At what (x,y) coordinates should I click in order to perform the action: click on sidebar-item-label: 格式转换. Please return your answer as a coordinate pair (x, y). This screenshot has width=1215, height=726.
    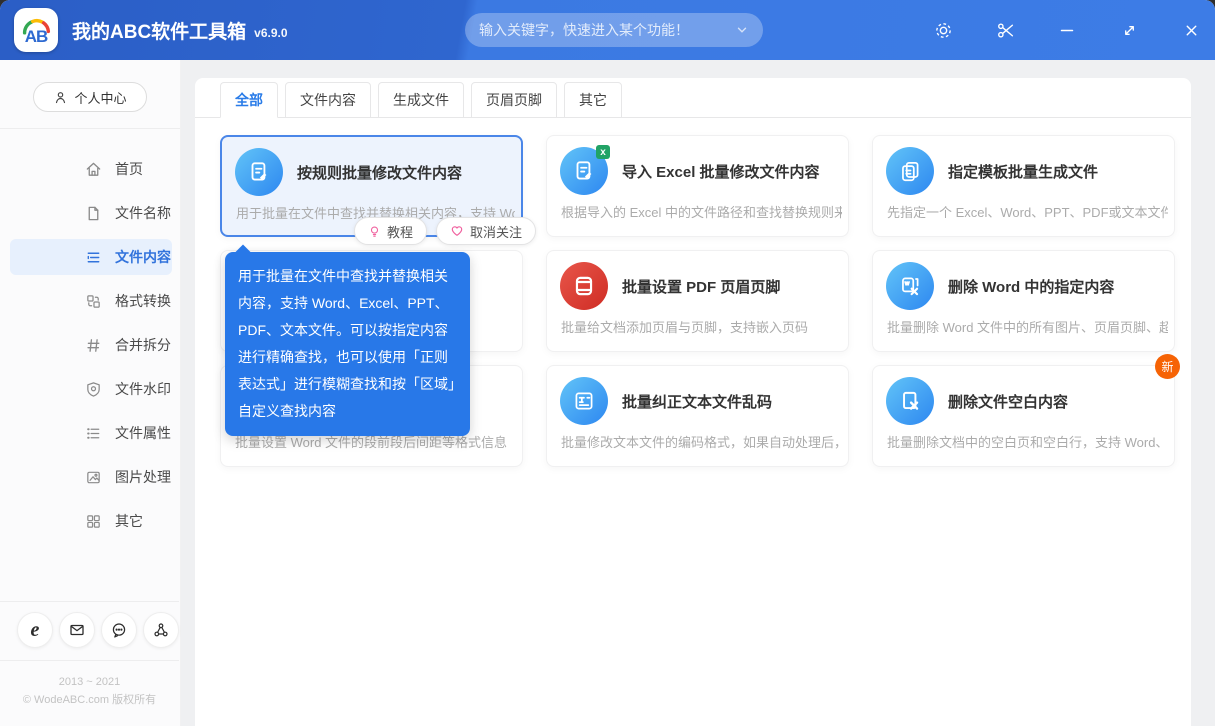
    Looking at the image, I should click on (143, 301).